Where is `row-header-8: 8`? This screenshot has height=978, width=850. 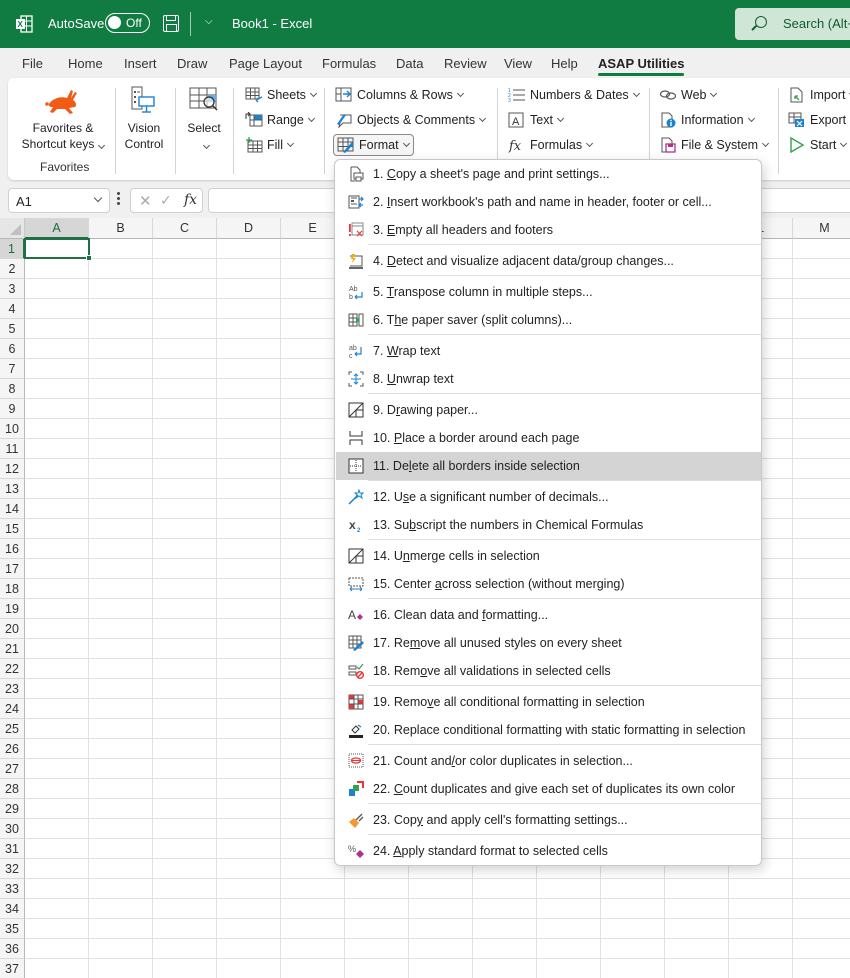 row-header-8: 8 is located at coordinates (12, 389).